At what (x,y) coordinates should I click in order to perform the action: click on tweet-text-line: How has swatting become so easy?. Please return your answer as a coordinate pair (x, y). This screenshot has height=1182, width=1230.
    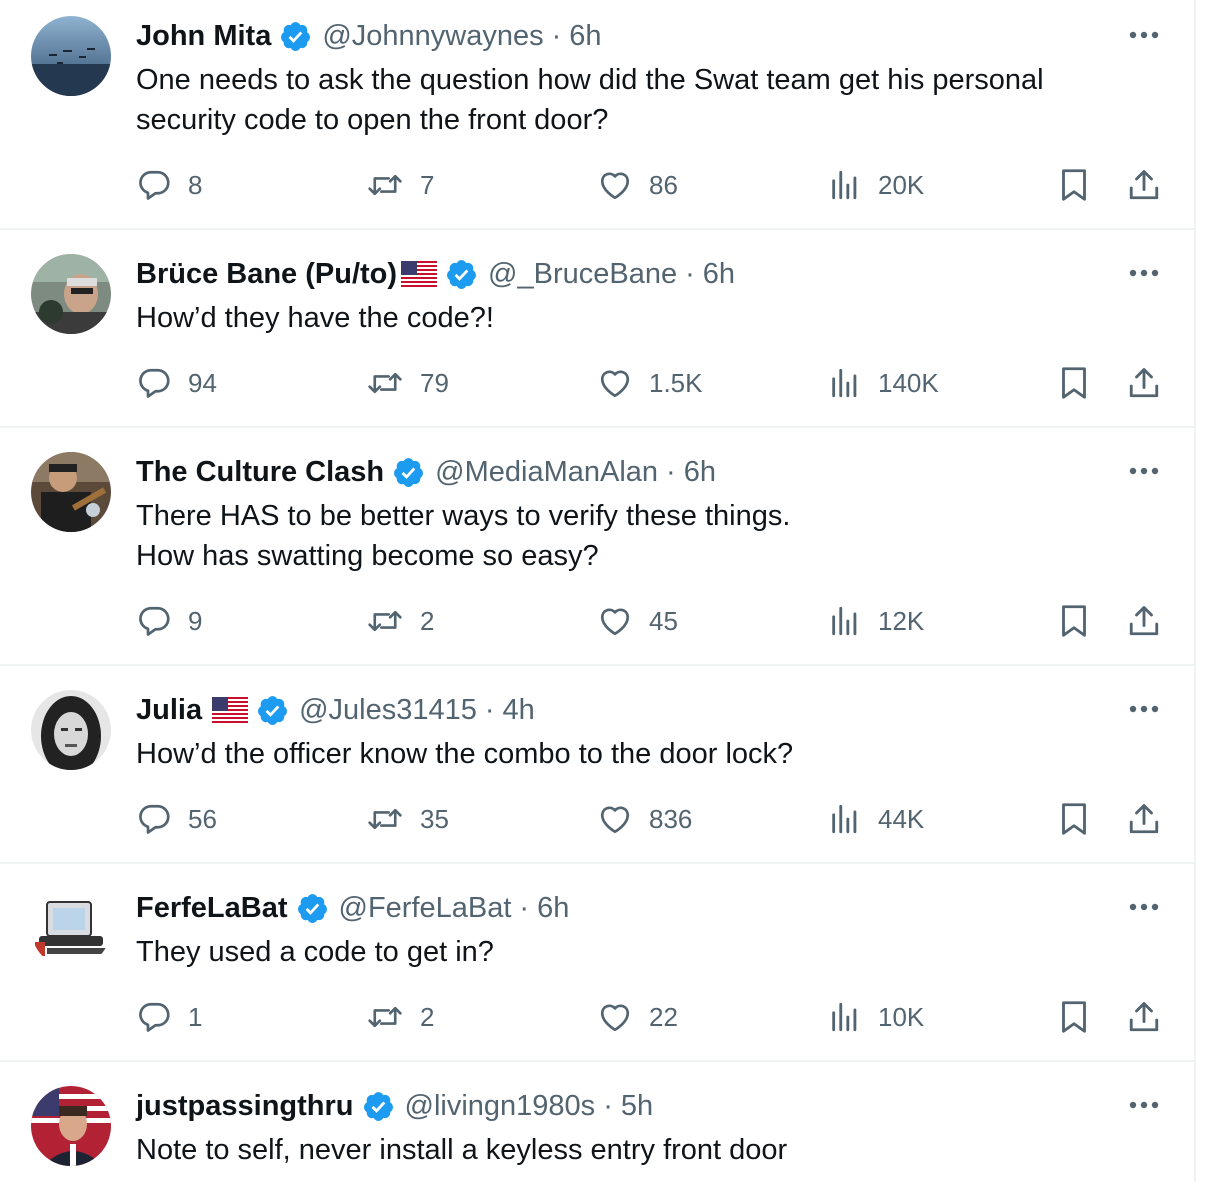
    Looking at the image, I should click on (367, 556).